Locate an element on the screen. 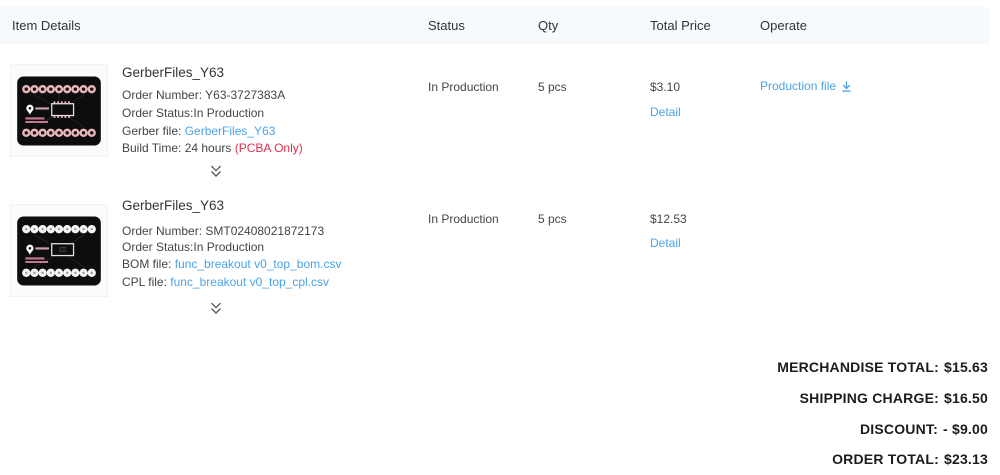 The width and height of the screenshot is (1000, 475). bom-file-link: func_breakout v0_top_bom.csv is located at coordinates (258, 264).